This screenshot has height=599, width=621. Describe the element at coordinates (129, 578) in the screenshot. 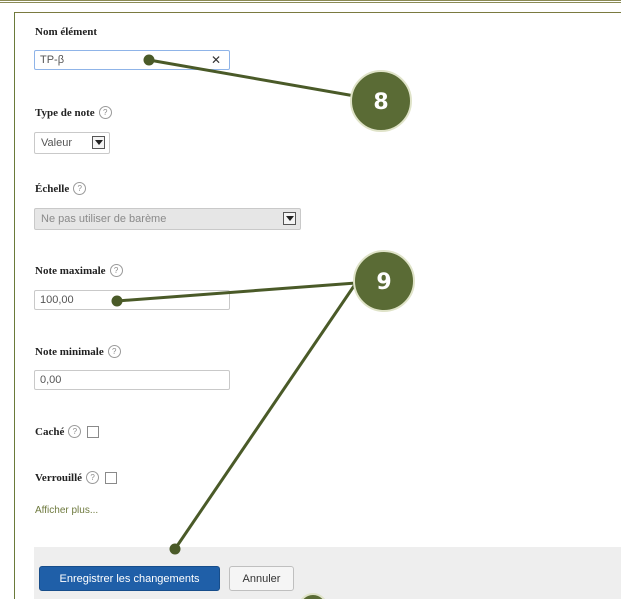

I see `save-changes-button: Enregistrer les changements` at that location.